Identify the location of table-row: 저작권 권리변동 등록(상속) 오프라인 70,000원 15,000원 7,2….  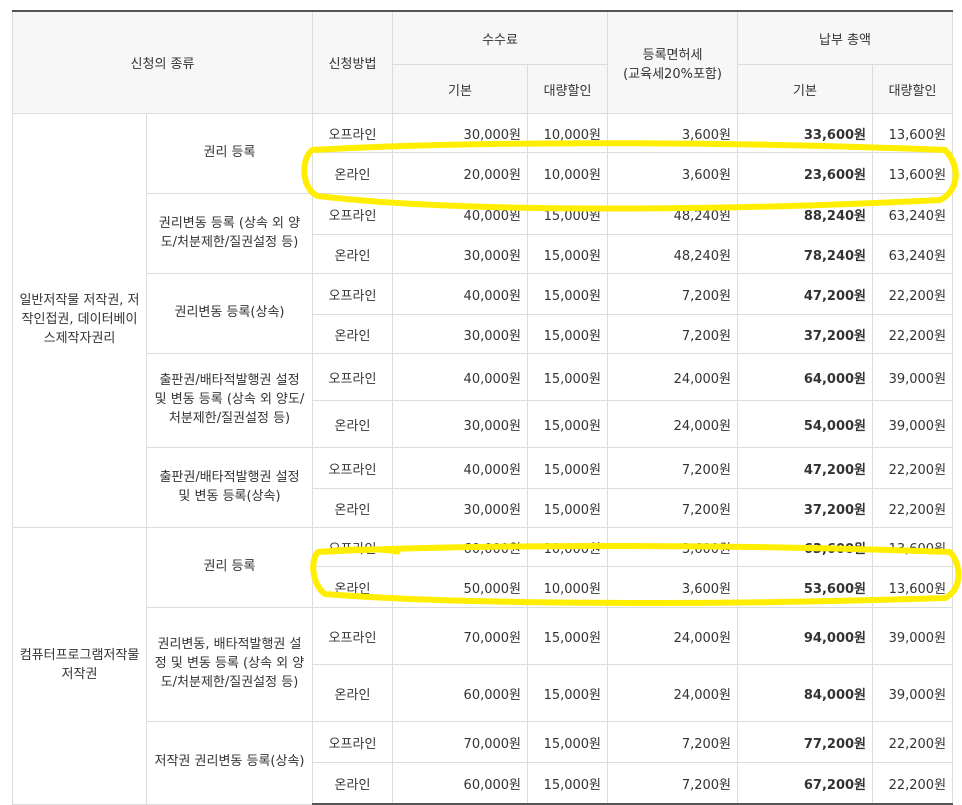
(483, 763).